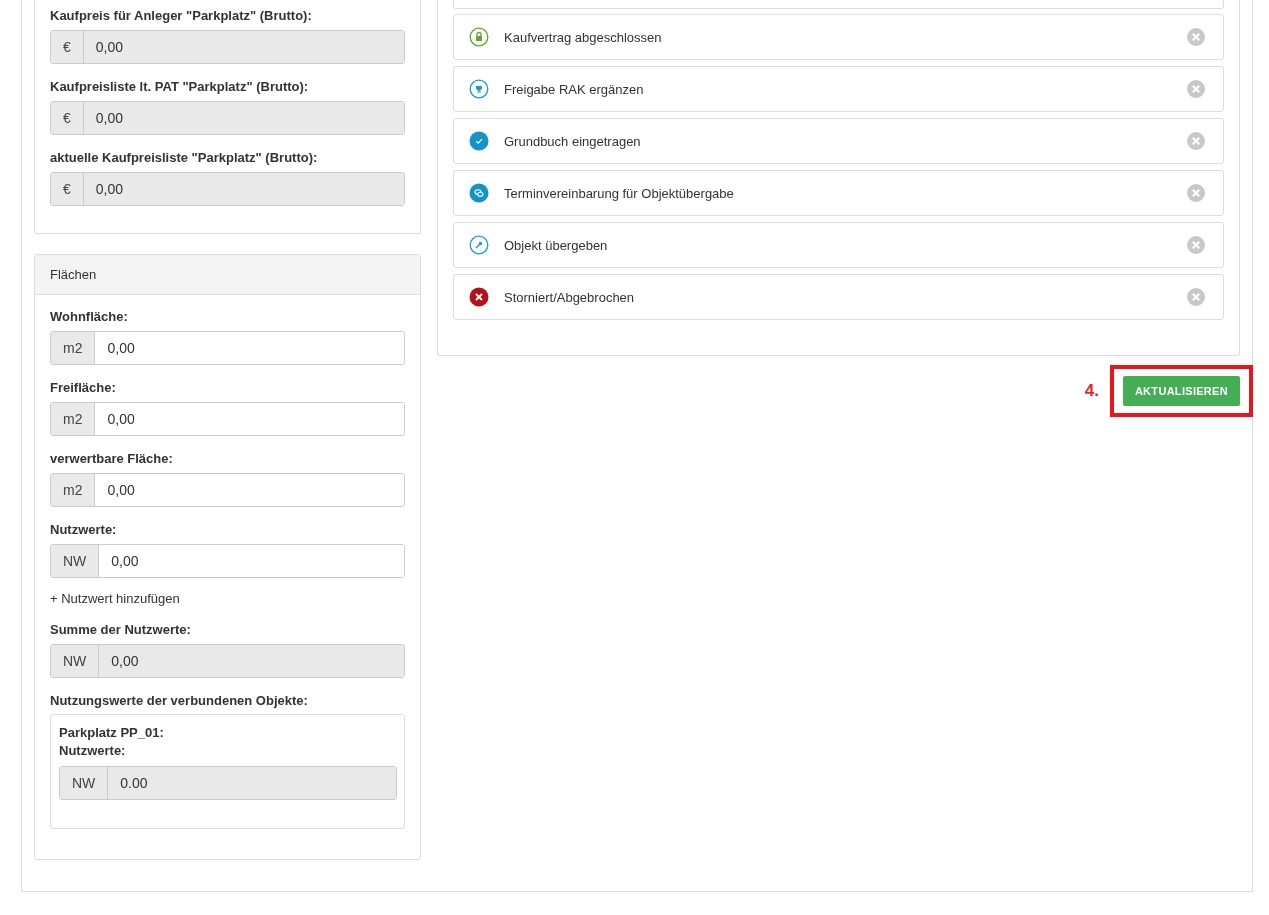 The image size is (1269, 915). Describe the element at coordinates (121, 629) in the screenshot. I see `field-label: Summe der Nutzwerte:` at that location.